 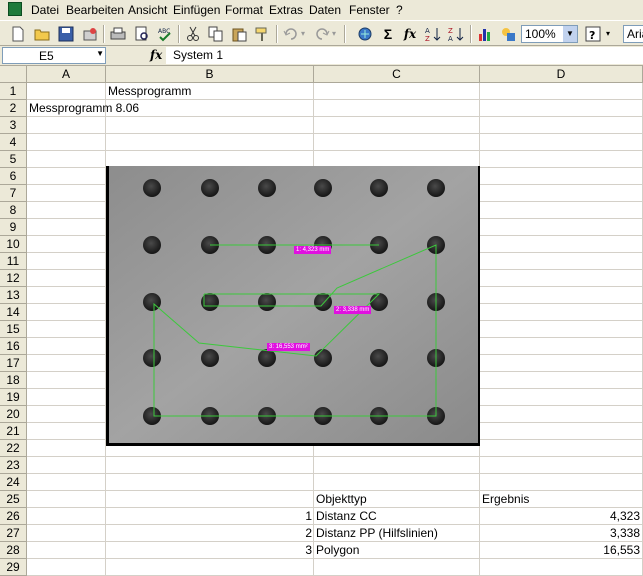 I want to click on copy-icon, so click(x=216, y=34).